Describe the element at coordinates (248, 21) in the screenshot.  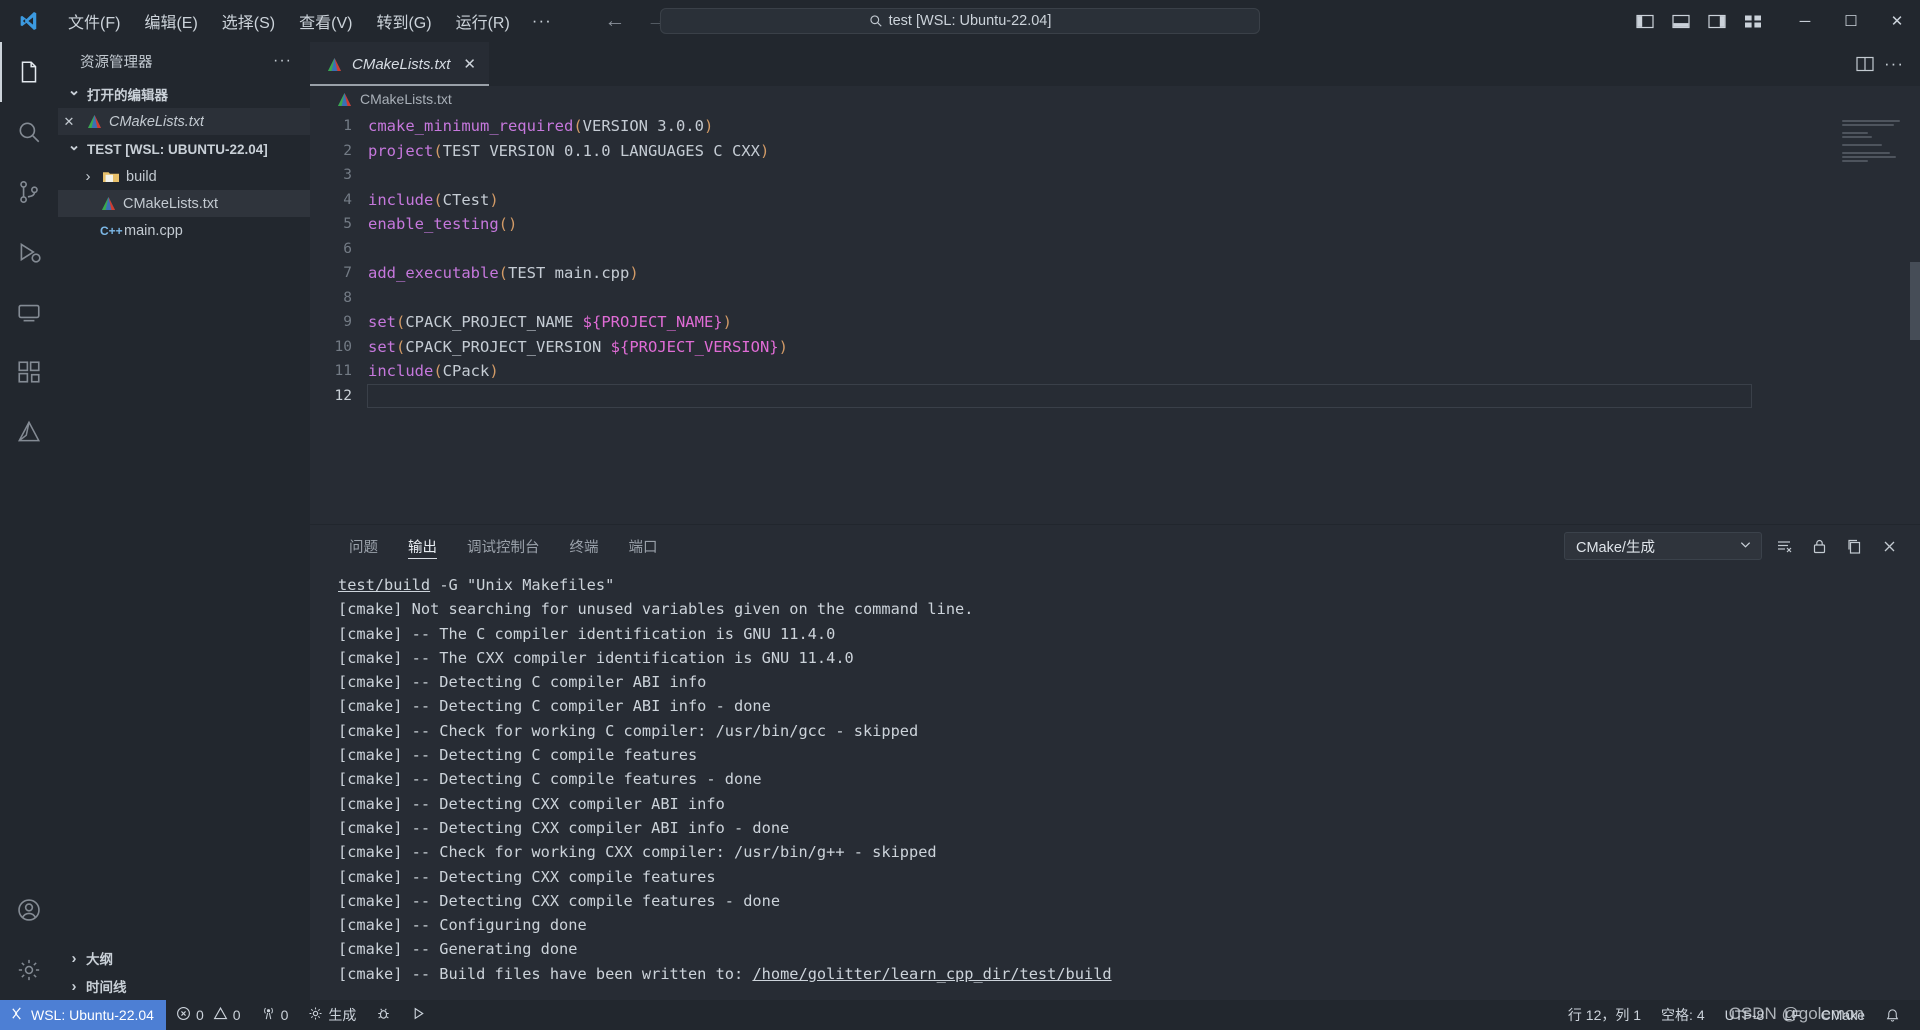
I see `menu-selection: 选择(S)` at that location.